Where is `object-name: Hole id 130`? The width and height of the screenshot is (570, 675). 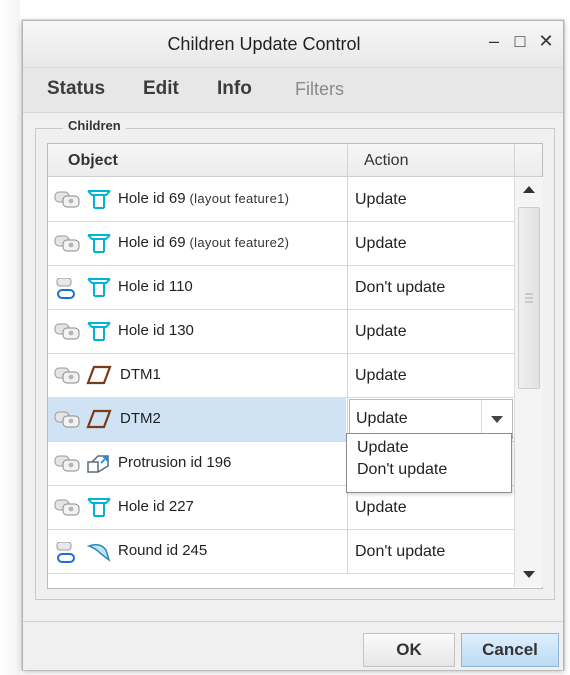
object-name: Hole id 130 is located at coordinates (156, 330).